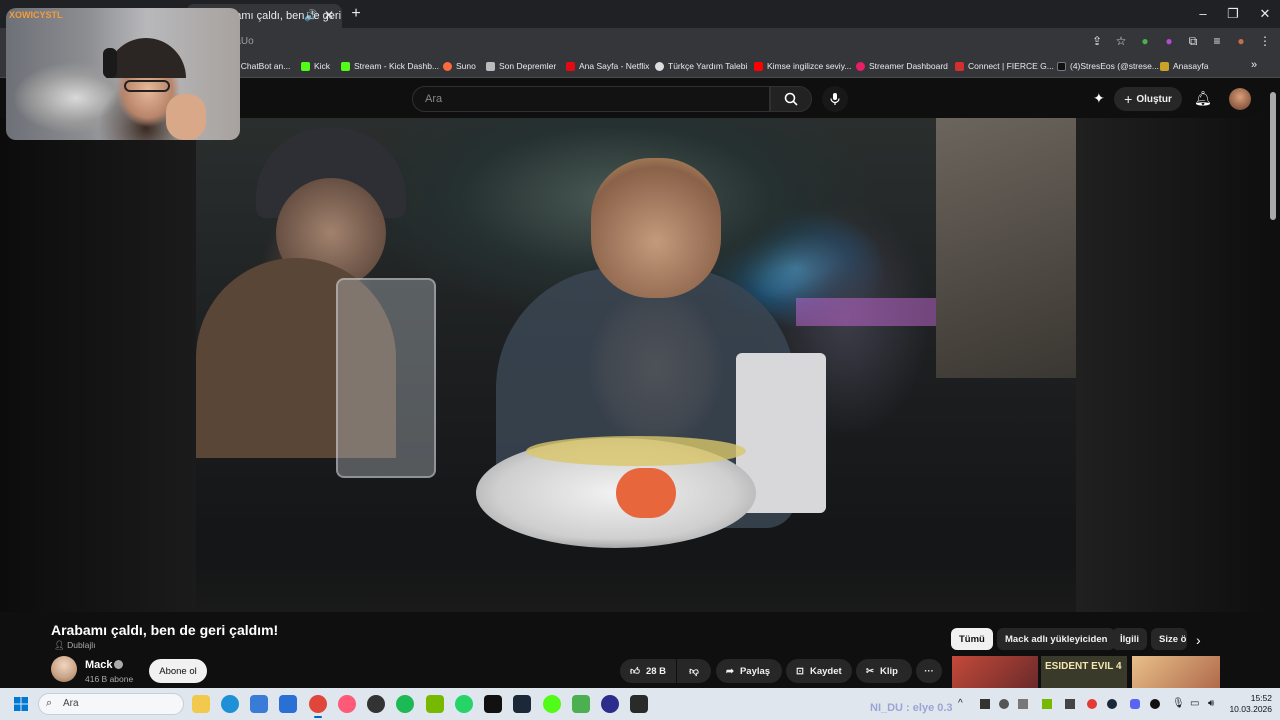 The height and width of the screenshot is (720, 1280). Describe the element at coordinates (64, 669) in the screenshot. I see `channel-avatar` at that location.